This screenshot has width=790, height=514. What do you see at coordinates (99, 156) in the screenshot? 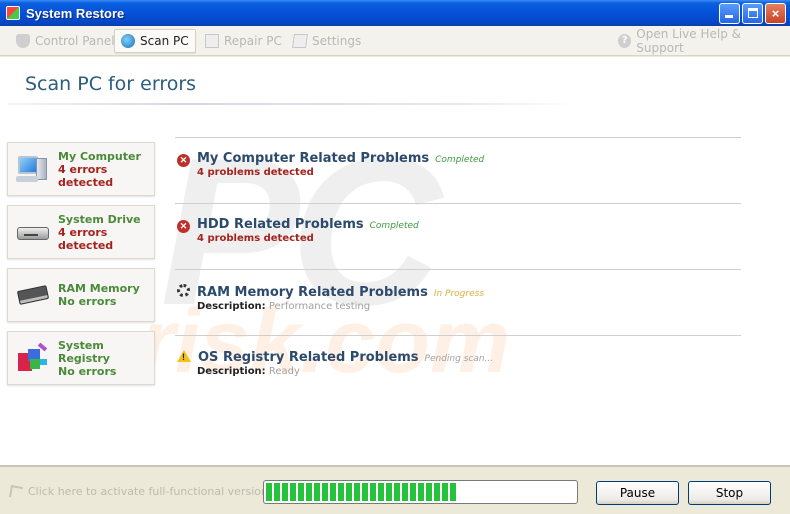
I see `category-name: My Computer` at bounding box center [99, 156].